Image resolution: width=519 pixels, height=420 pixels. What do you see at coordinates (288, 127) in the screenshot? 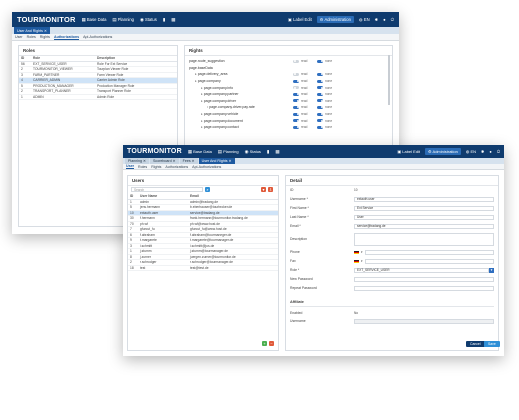
I see `rights-tree-item: ▸ page.company.contact read none` at bounding box center [288, 127].